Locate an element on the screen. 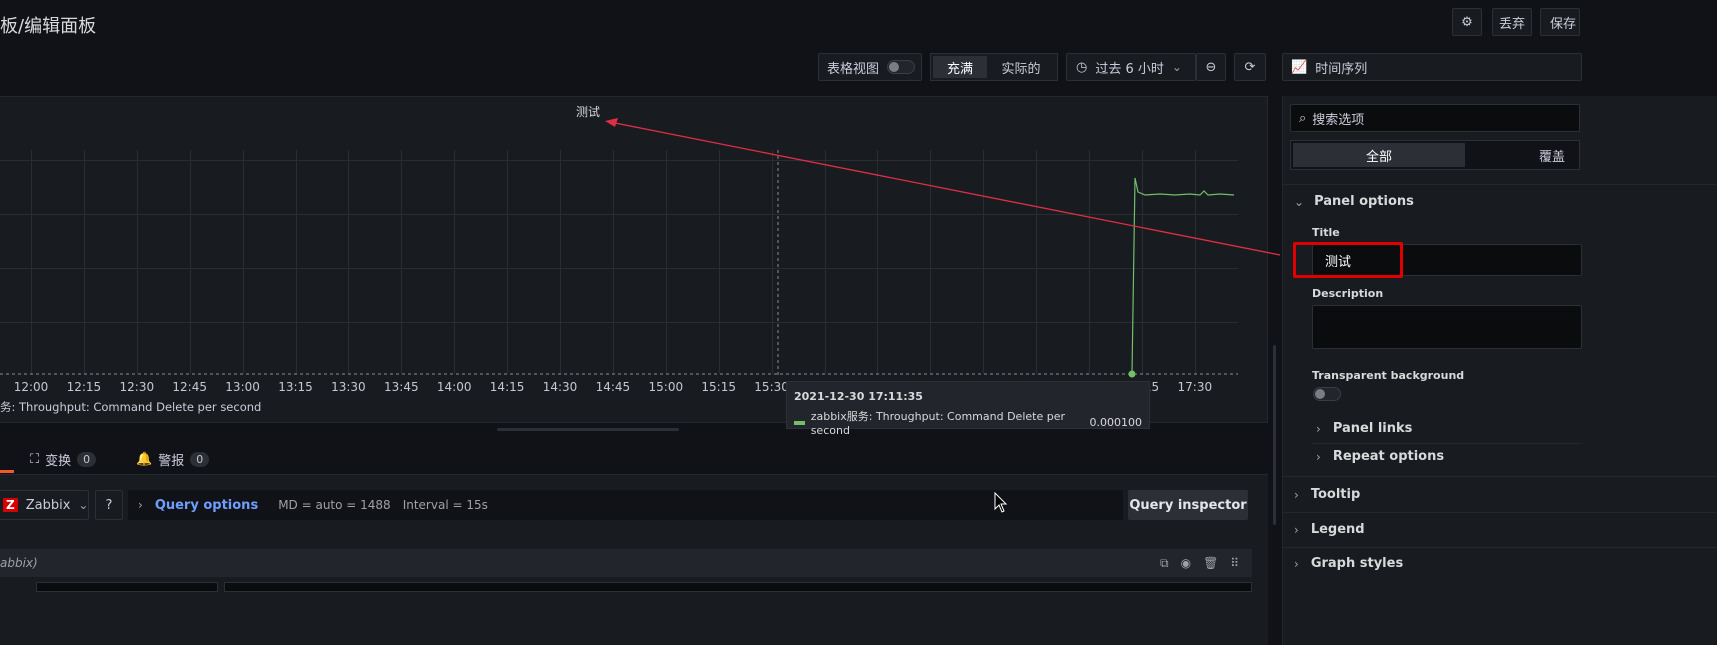 Image resolution: width=1717 pixels, height=645 pixels. interval-text: Interval = 15s is located at coordinates (445, 505).